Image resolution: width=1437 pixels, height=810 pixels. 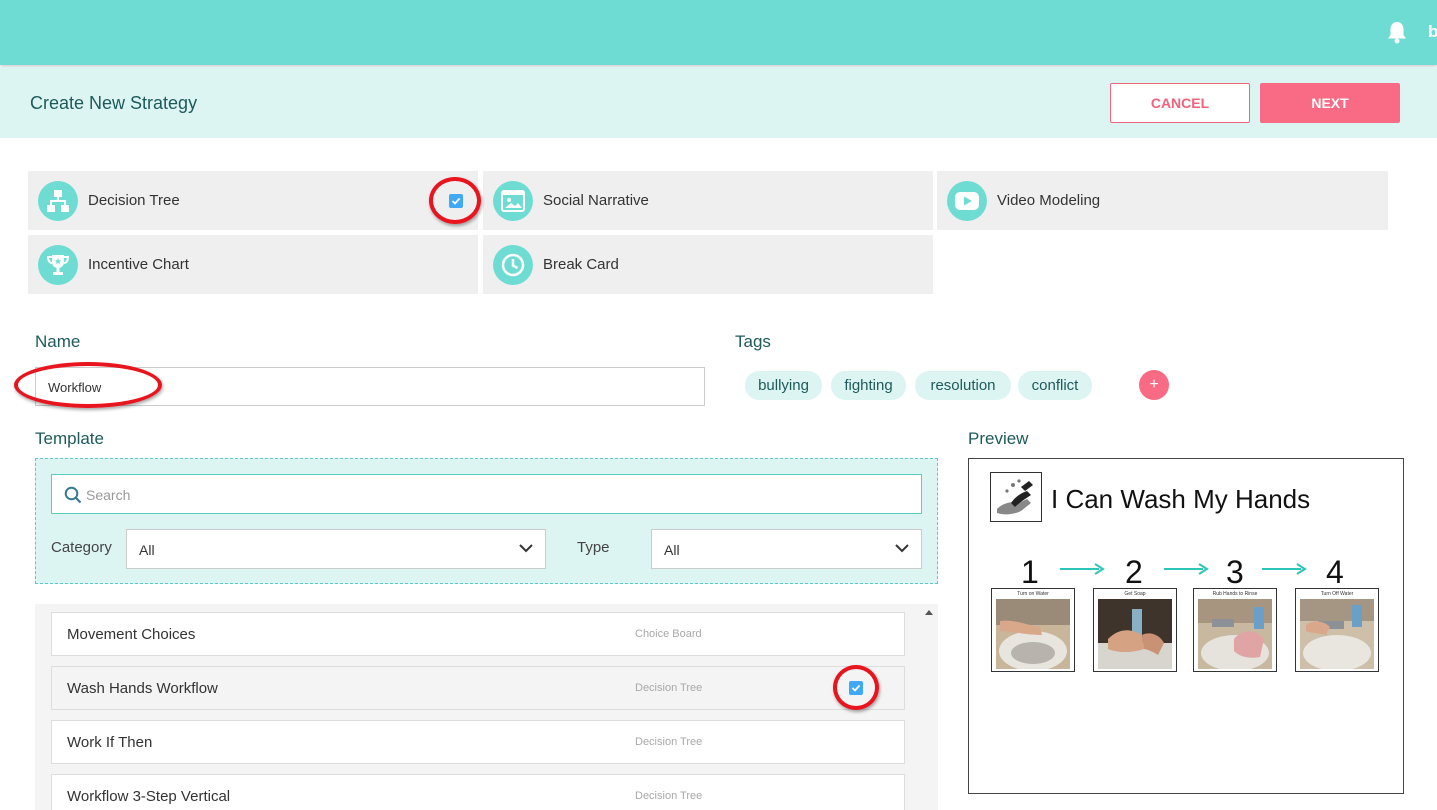 I want to click on next-button: NEXT, so click(x=1330, y=103).